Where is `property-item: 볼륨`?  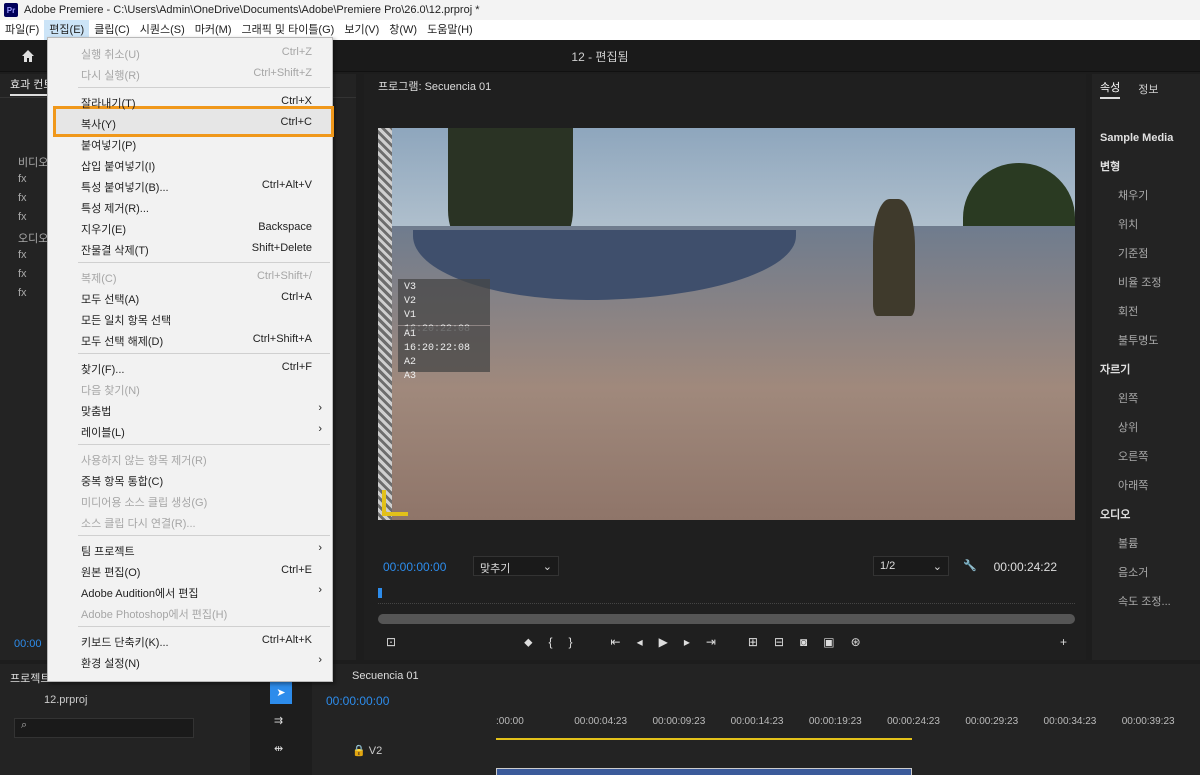 property-item: 볼륨 is located at coordinates (1150, 544).